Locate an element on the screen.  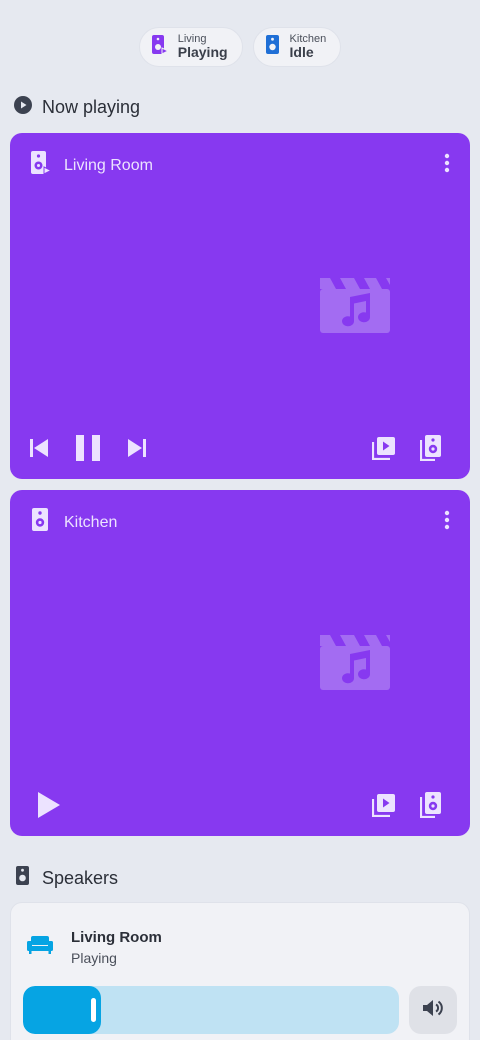
status-chips: Living Playing Kitchen Idle is located at coordinates (240, 47).